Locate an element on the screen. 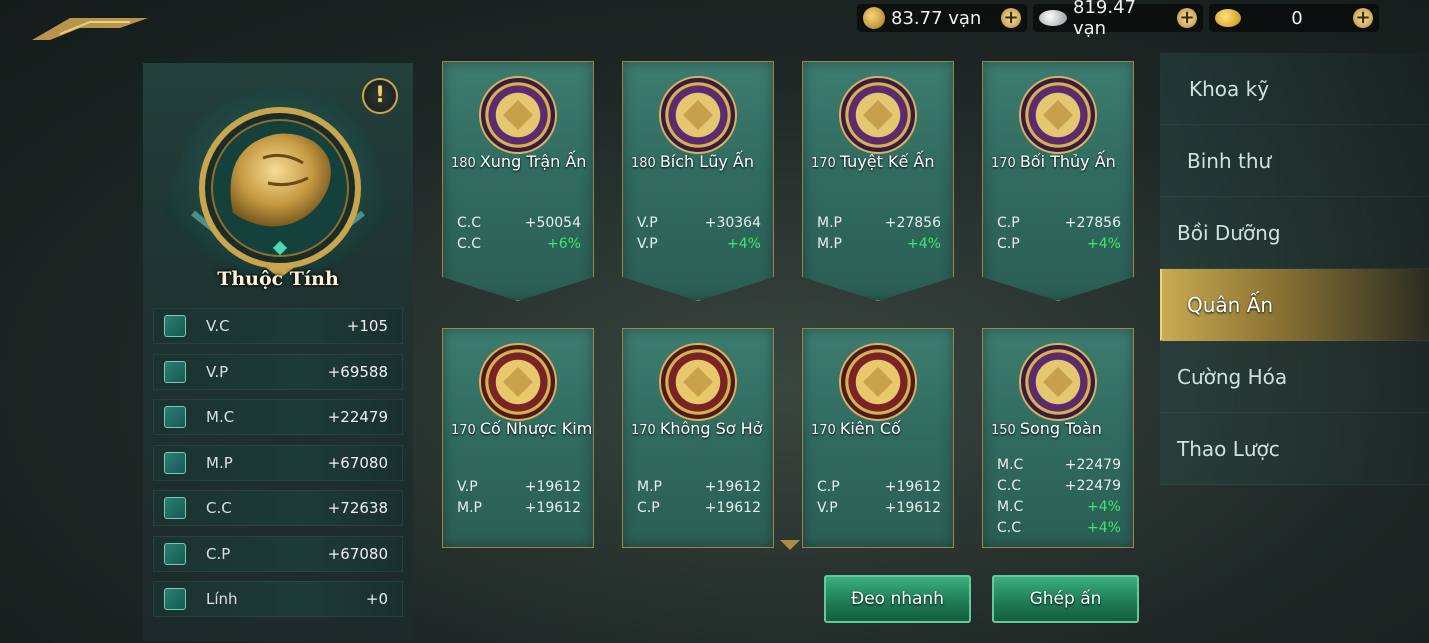 This screenshot has height=643, width=1429. seal-level: 180 is located at coordinates (643, 163).